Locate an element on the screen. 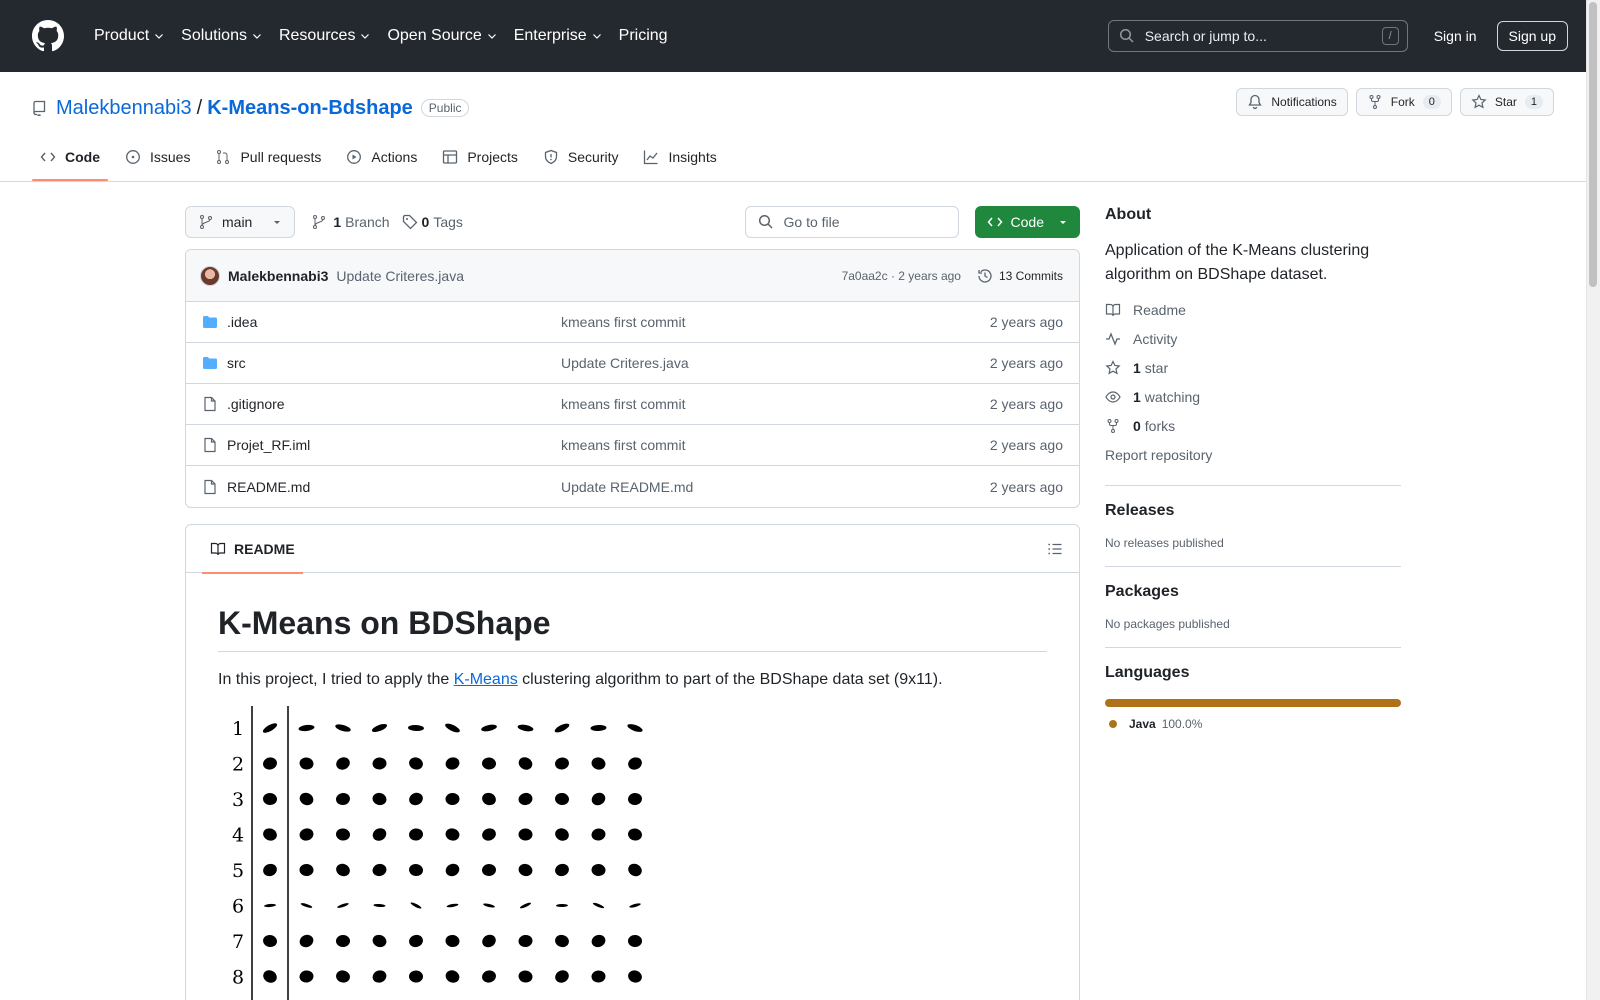 This screenshot has height=1000, width=1600. file-row: .gitignore kmeans first commit 2 years ago is located at coordinates (632, 404).